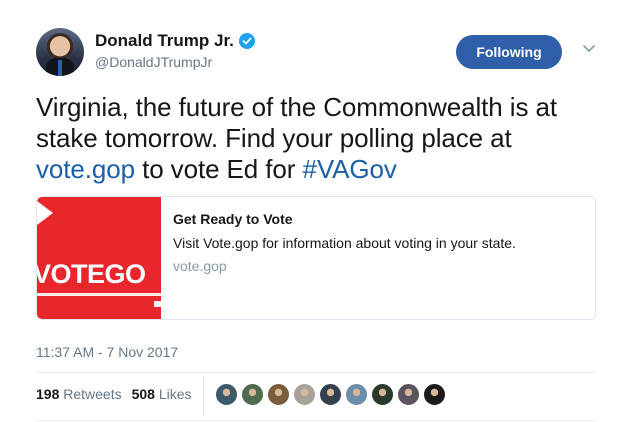 The image size is (634, 422). I want to click on card-image: VOTEGO, so click(99, 258).